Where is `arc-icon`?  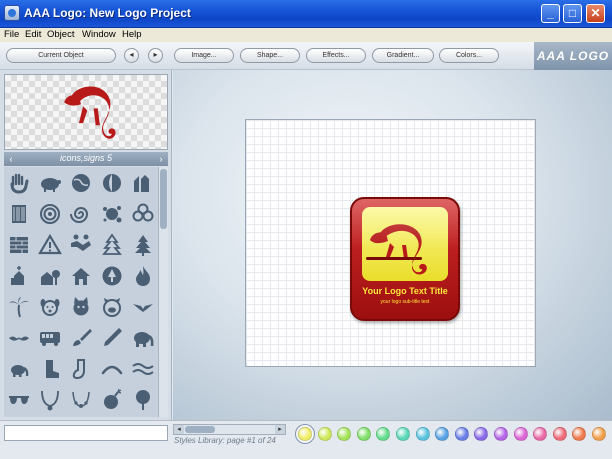
arc-icon is located at coordinates (112, 369).